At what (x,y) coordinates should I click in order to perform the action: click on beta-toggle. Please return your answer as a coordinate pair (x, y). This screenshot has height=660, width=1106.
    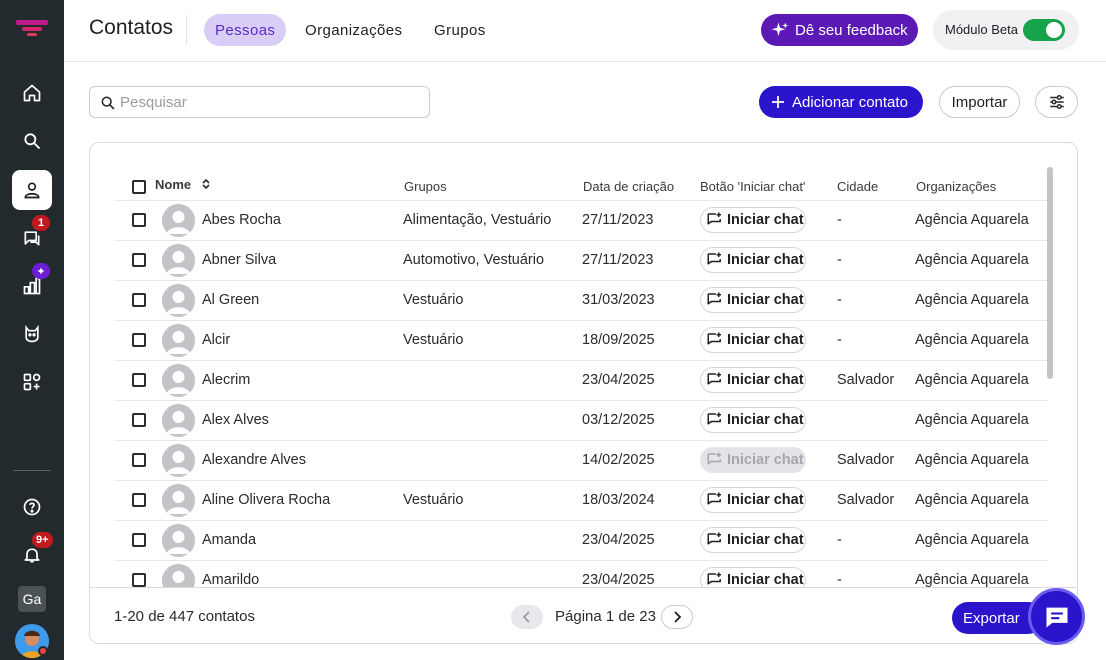
    Looking at the image, I should click on (1044, 30).